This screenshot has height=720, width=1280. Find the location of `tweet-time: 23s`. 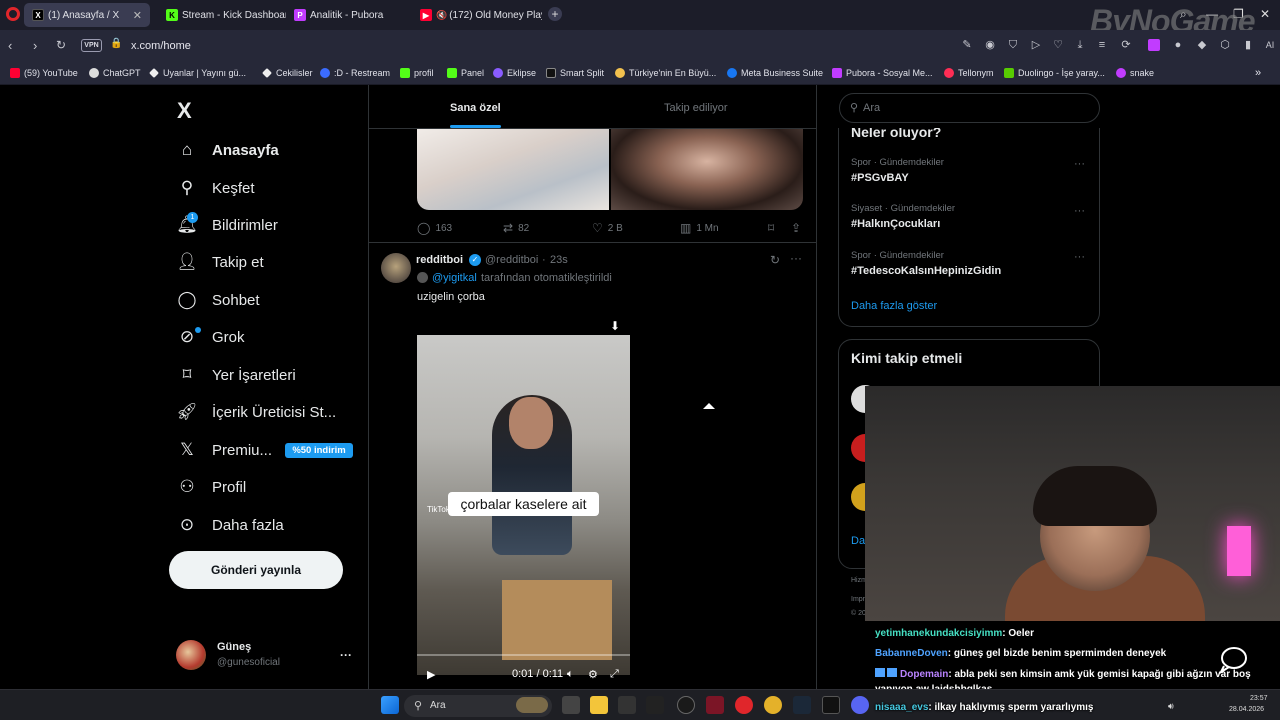

tweet-time: 23s is located at coordinates (559, 260).